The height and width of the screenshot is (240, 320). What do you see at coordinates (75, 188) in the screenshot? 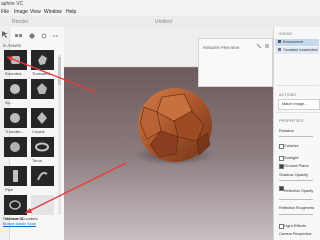
I see `annotation-arrow-stock` at bounding box center [75, 188].